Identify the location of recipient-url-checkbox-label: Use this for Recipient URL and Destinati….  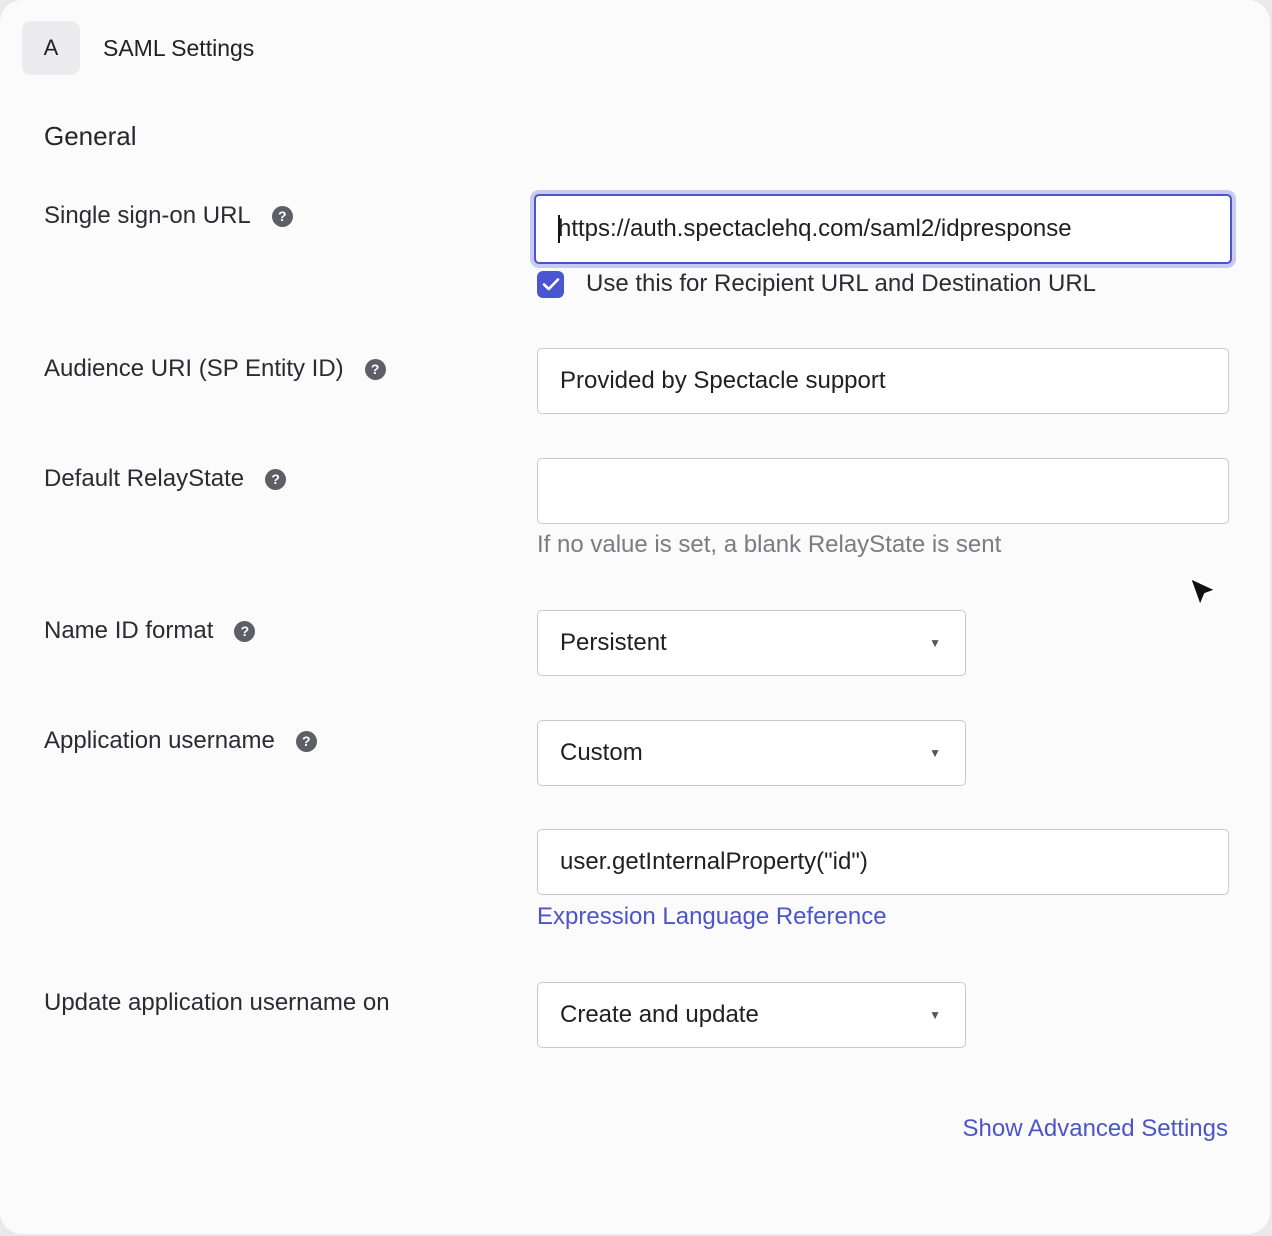
(841, 284).